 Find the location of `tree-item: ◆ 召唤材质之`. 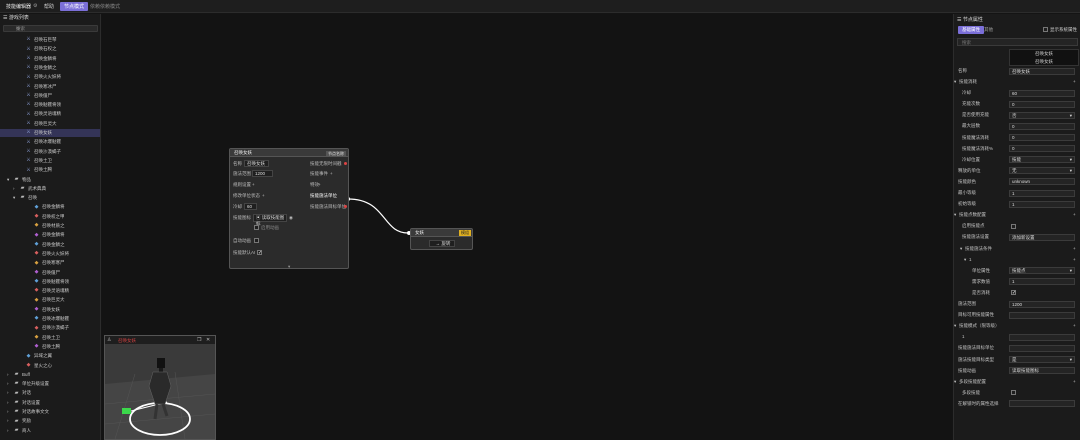

tree-item: ◆ 召唤材质之 is located at coordinates (50, 226).